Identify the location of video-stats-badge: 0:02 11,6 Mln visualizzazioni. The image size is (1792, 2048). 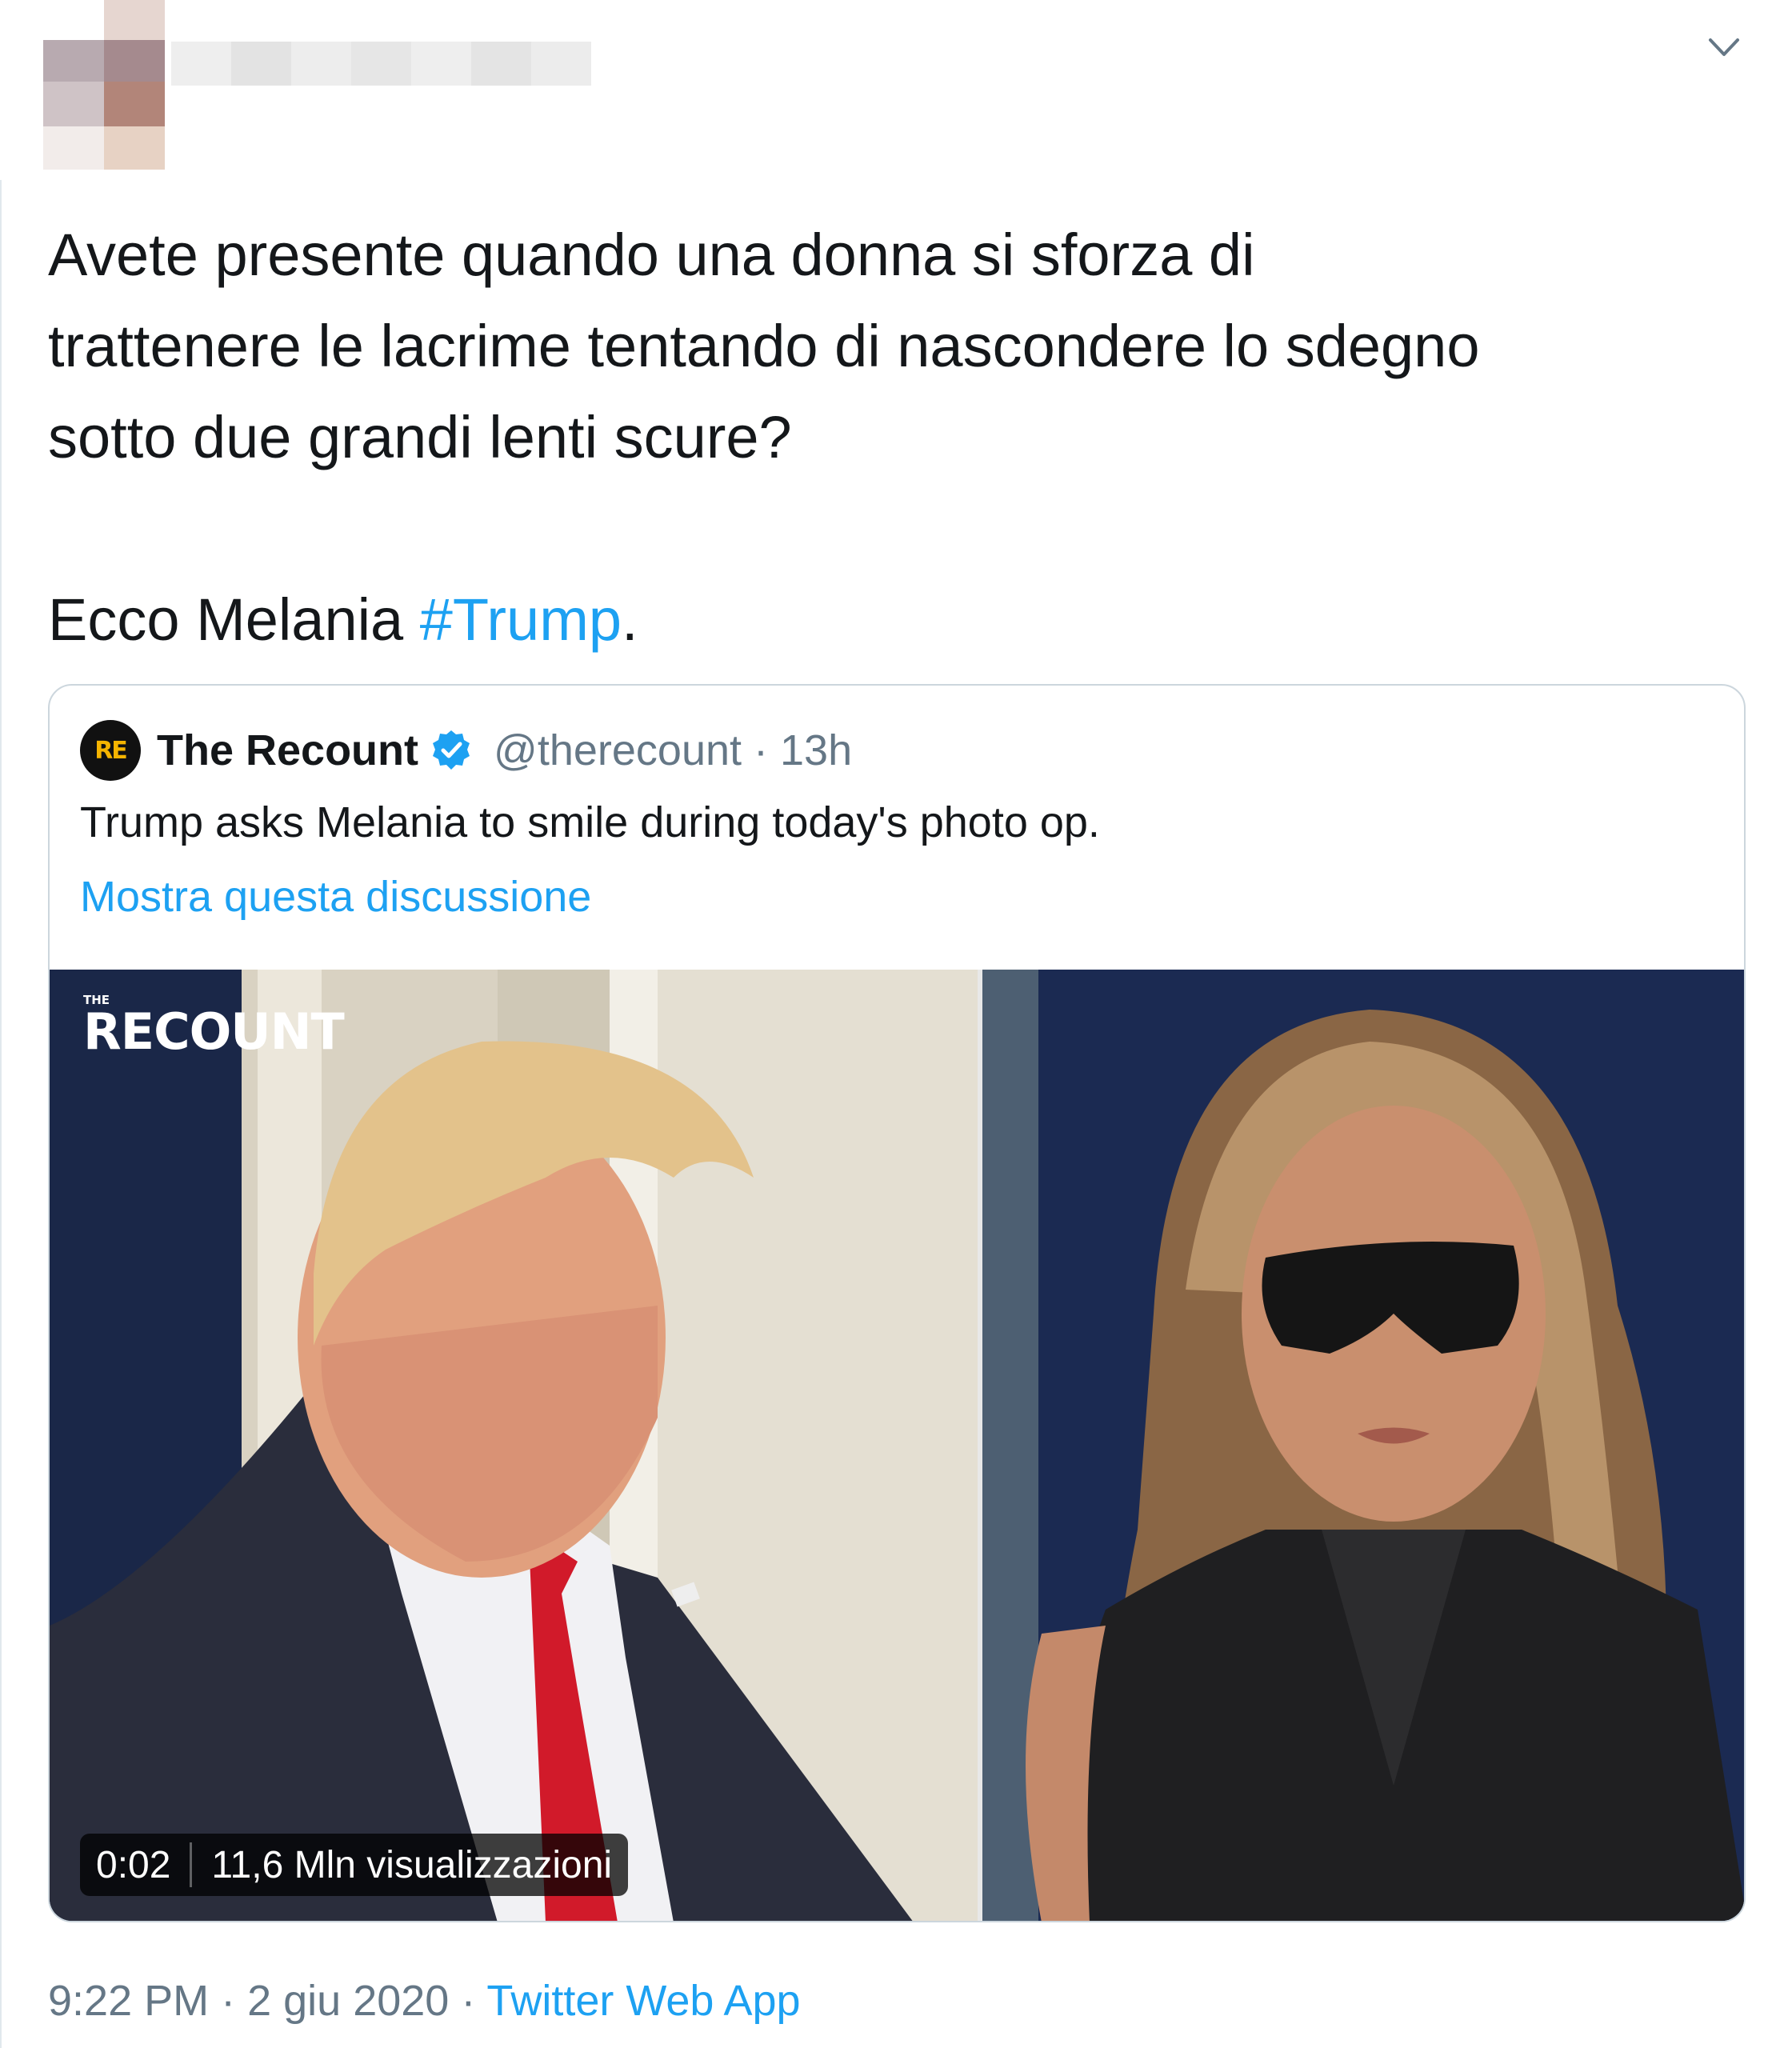
(354, 1865).